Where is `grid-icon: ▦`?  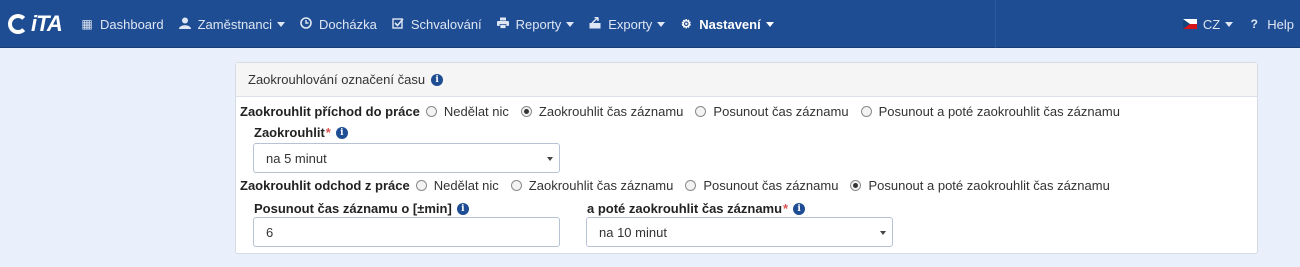 grid-icon: ▦ is located at coordinates (87, 24).